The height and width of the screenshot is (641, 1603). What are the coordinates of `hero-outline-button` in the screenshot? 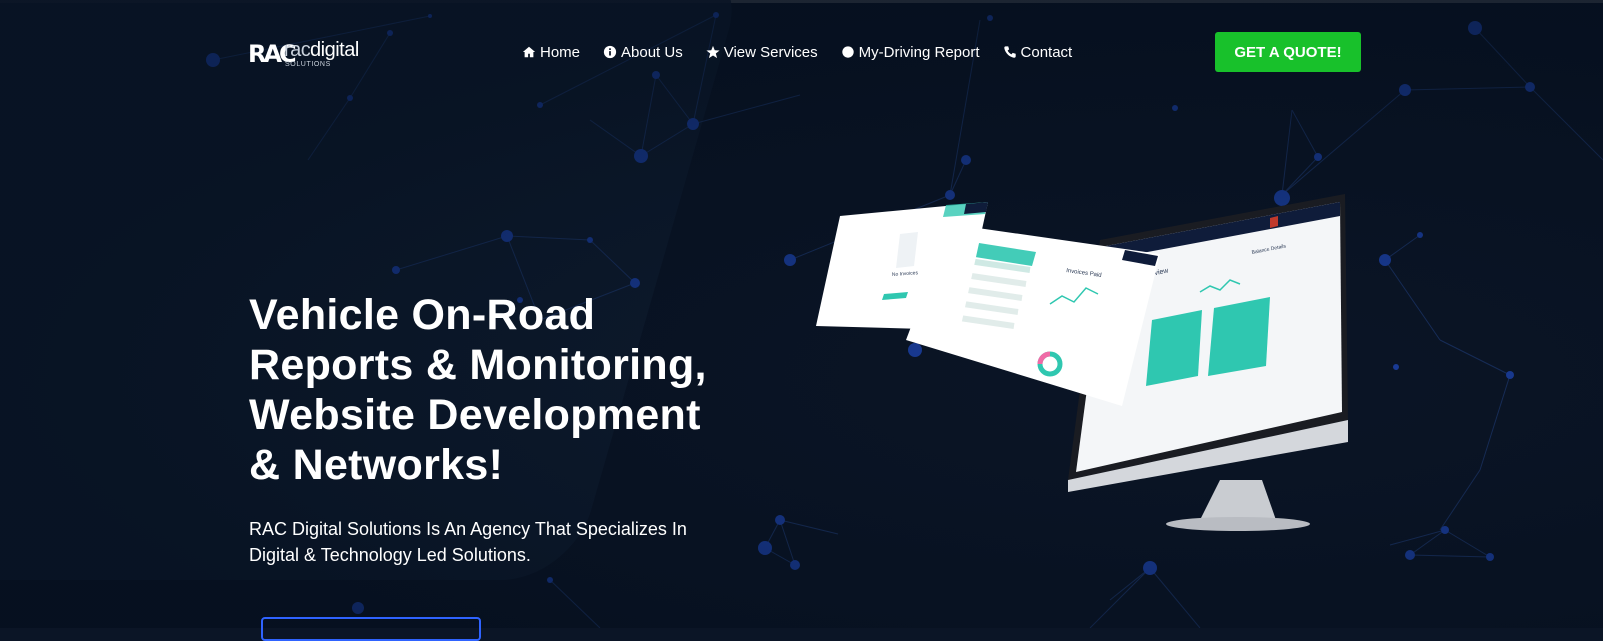 It's located at (371, 629).